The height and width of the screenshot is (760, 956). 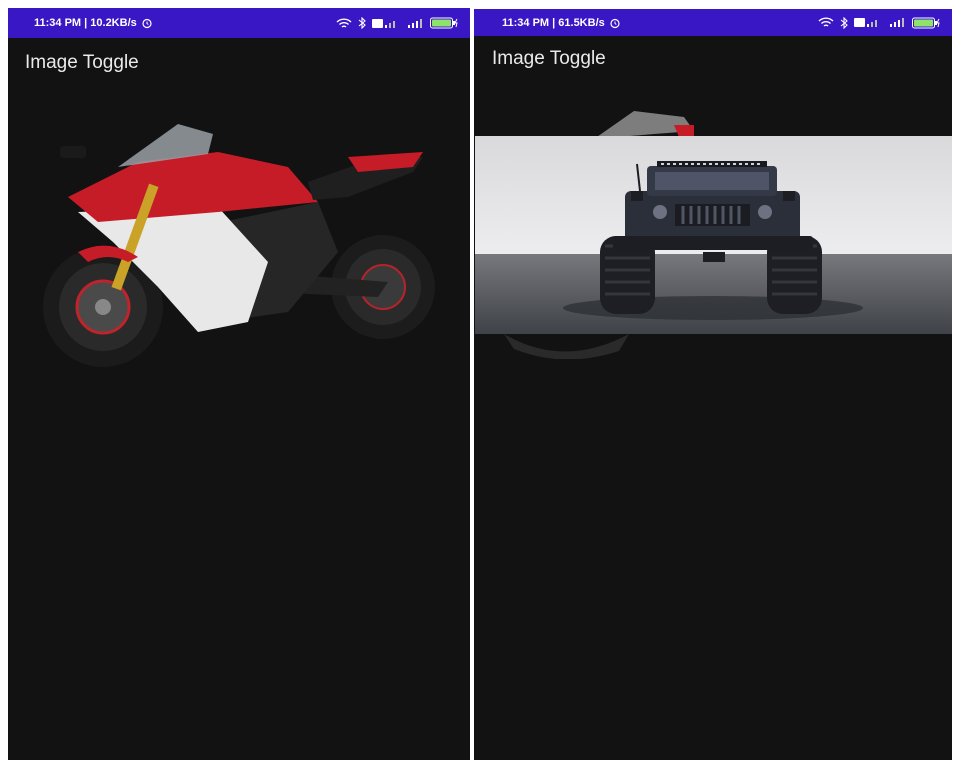 What do you see at coordinates (239, 23) in the screenshot?
I see `status-bar: 11:34 PM | 10.2KB/s` at bounding box center [239, 23].